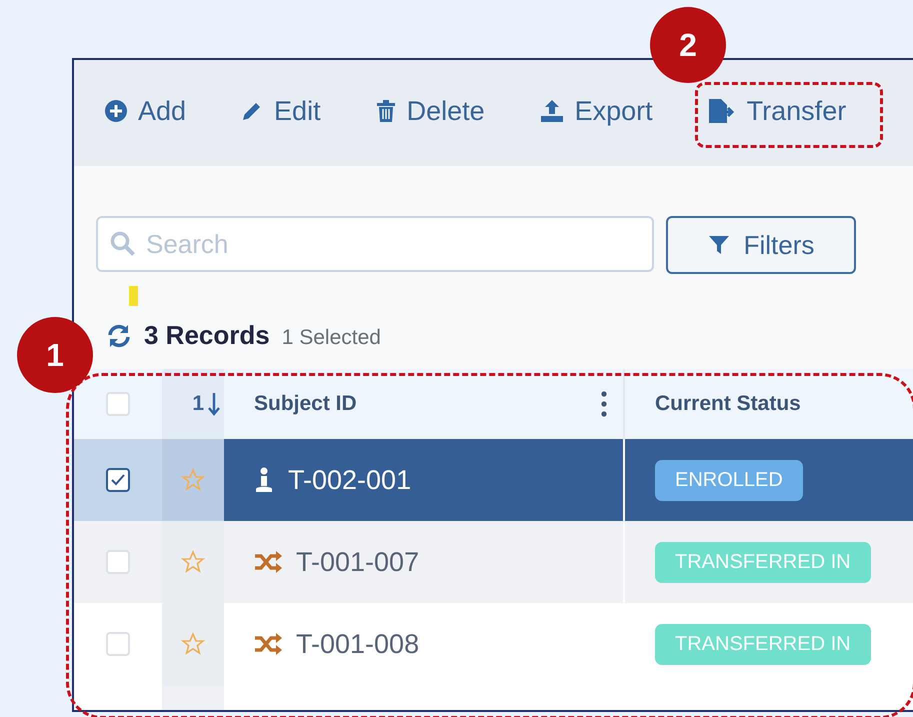 The image size is (913, 717). What do you see at coordinates (493, 480) in the screenshot?
I see `table-row: T-002-001 ENROLLED` at bounding box center [493, 480].